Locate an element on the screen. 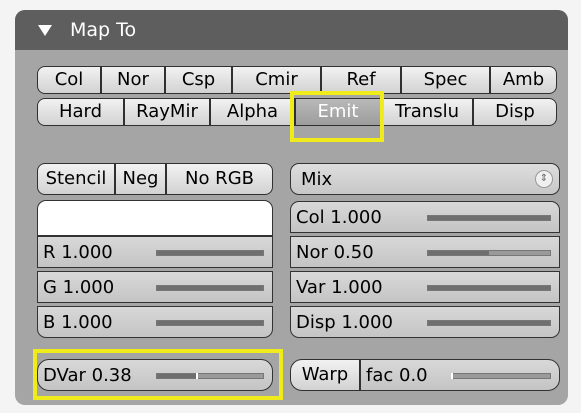  map-alpha-button: Alpha is located at coordinates (252, 112).